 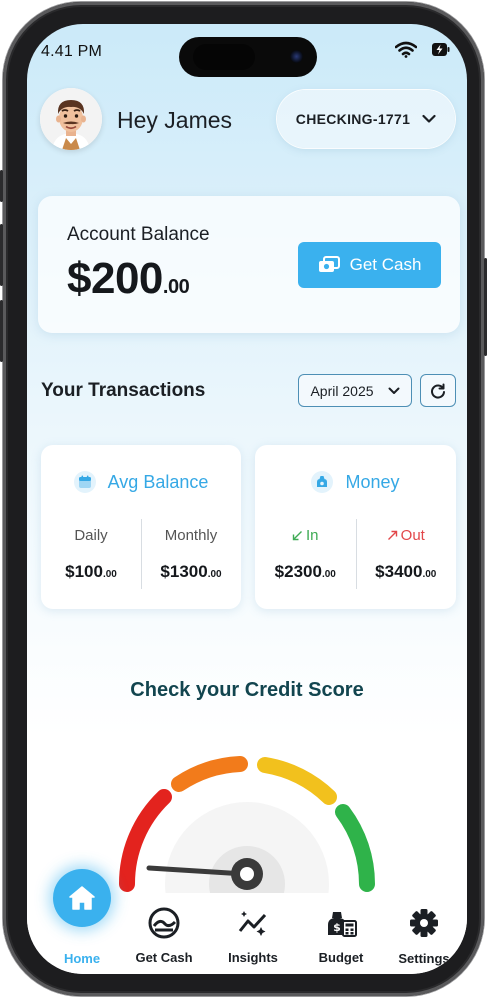 I want to click on month-selector-label: April 2025, so click(x=342, y=390).